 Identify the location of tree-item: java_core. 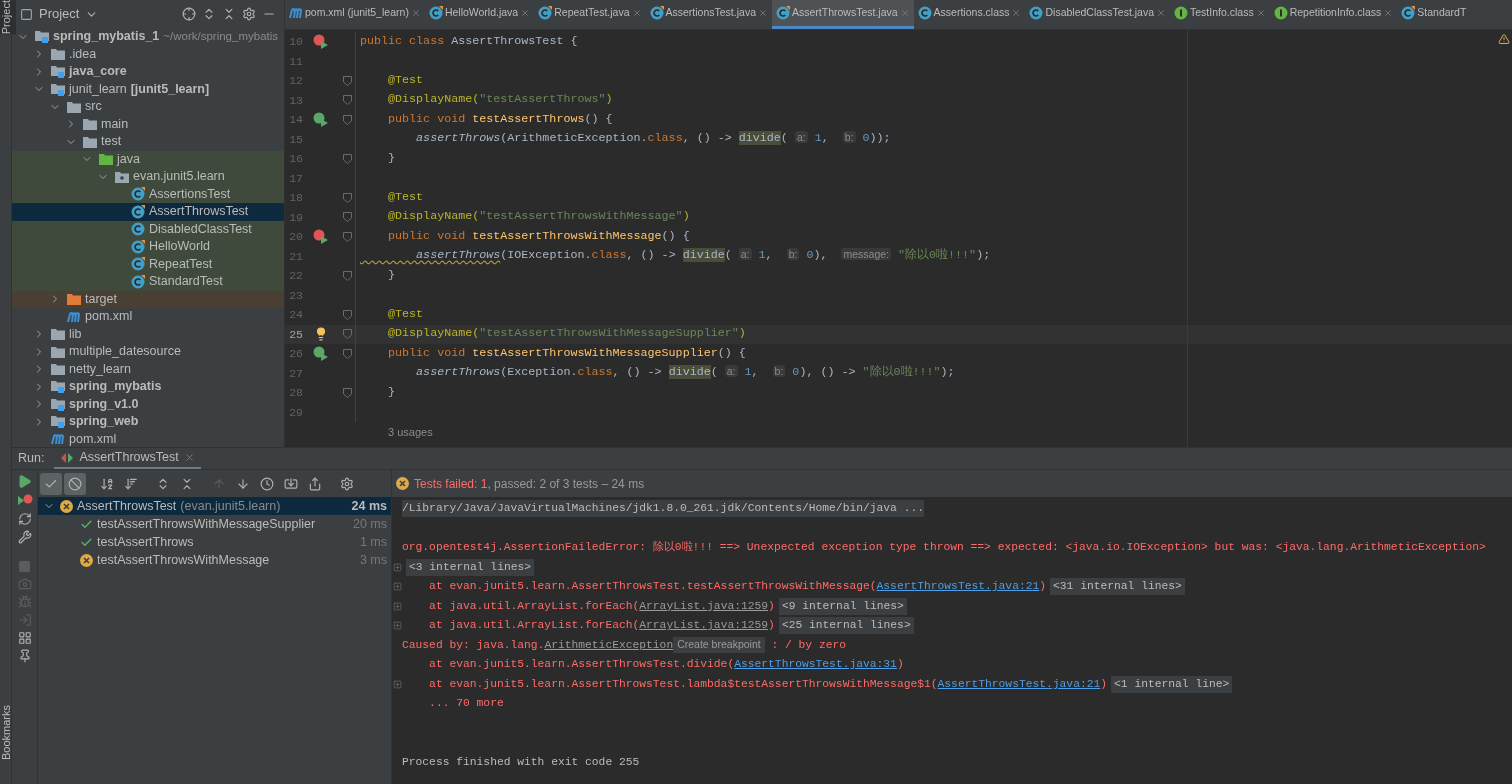
(148, 72).